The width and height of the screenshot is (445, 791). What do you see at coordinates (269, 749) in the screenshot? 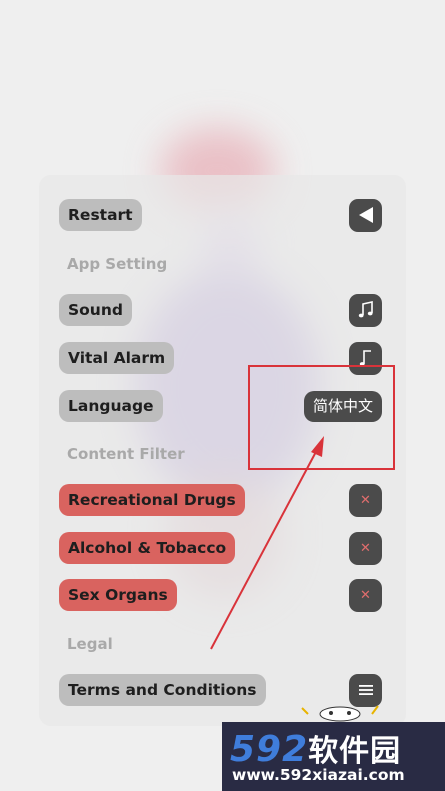
I see `watermark-logo-number: 592` at bounding box center [269, 749].